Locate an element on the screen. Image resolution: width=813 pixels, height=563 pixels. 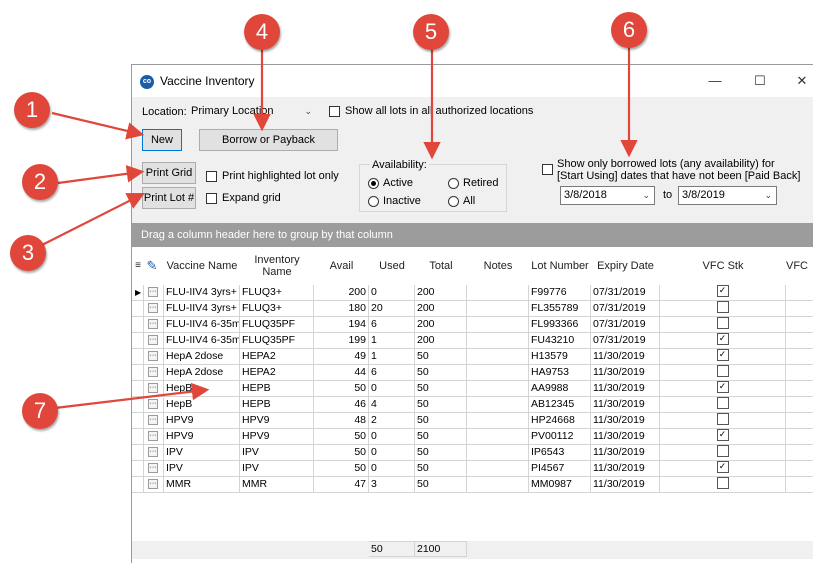
cell-avail: 48 is located at coordinates (341, 421).